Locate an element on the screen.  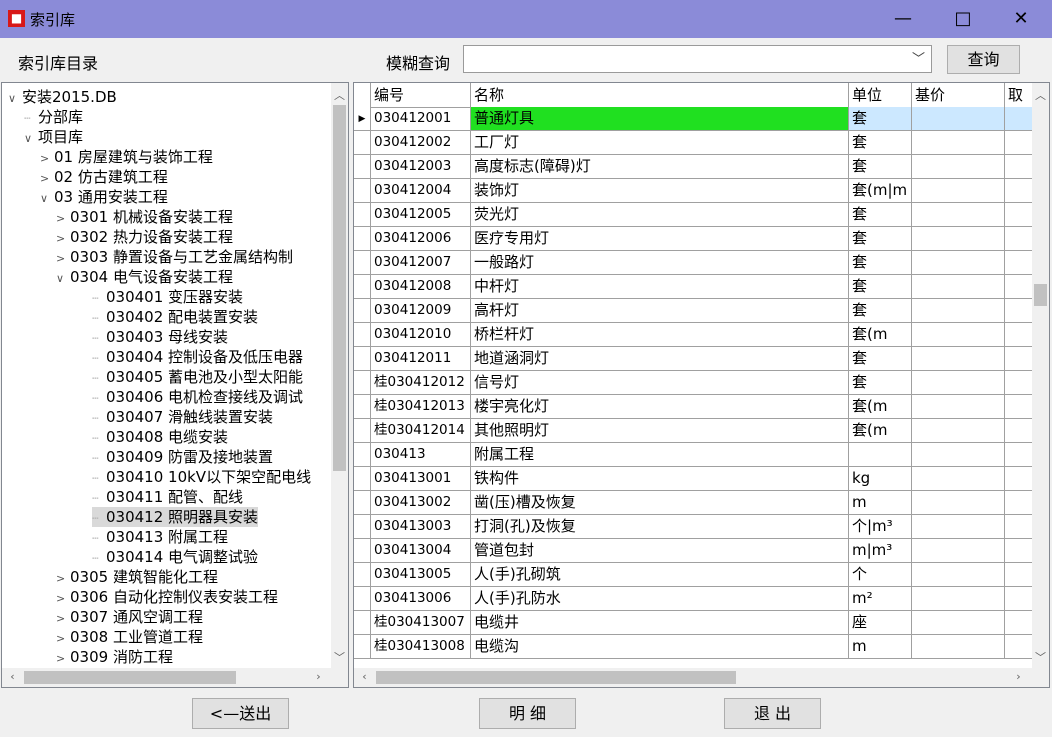
tree-hscroll-thumb is located at coordinates (130, 677).